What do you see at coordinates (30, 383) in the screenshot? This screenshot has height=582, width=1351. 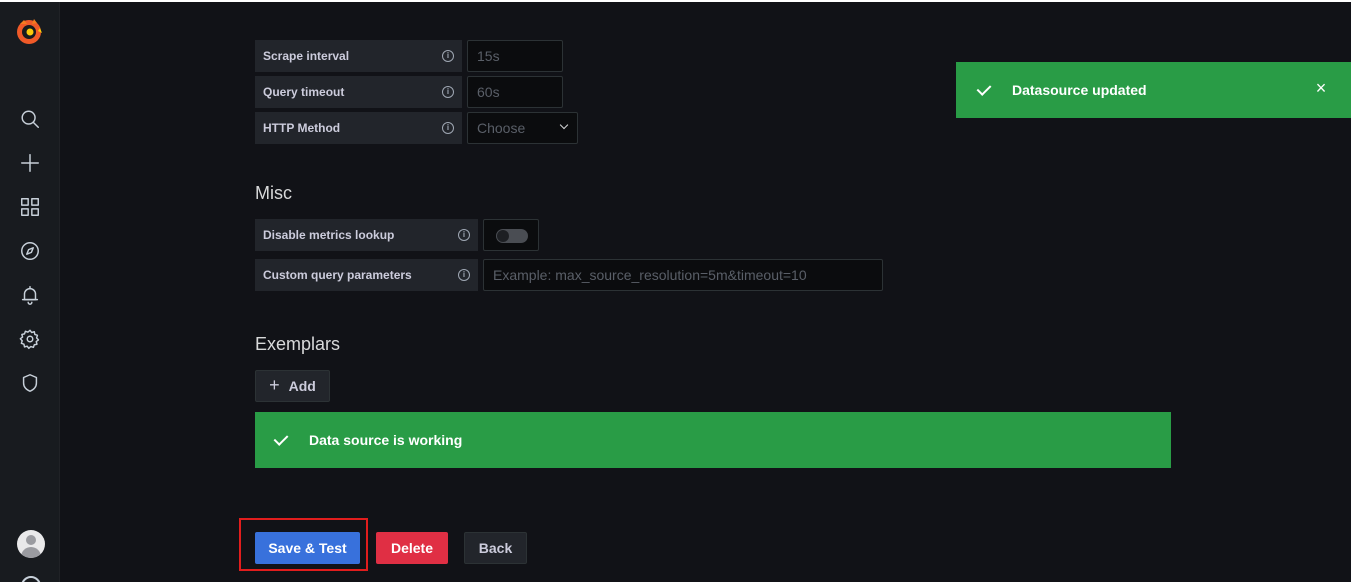 I see `shield-icon` at bounding box center [30, 383].